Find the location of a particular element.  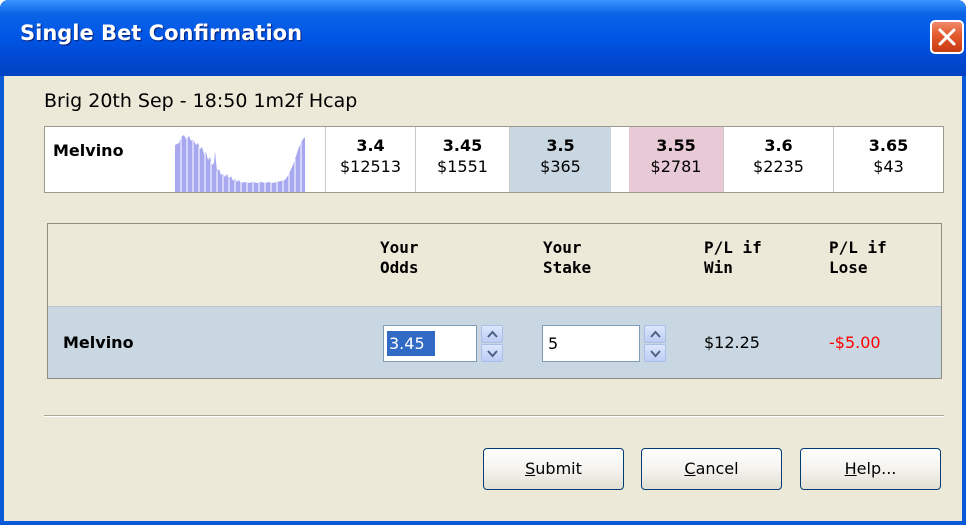

header-your-odds: Your Odds is located at coordinates (399, 258).